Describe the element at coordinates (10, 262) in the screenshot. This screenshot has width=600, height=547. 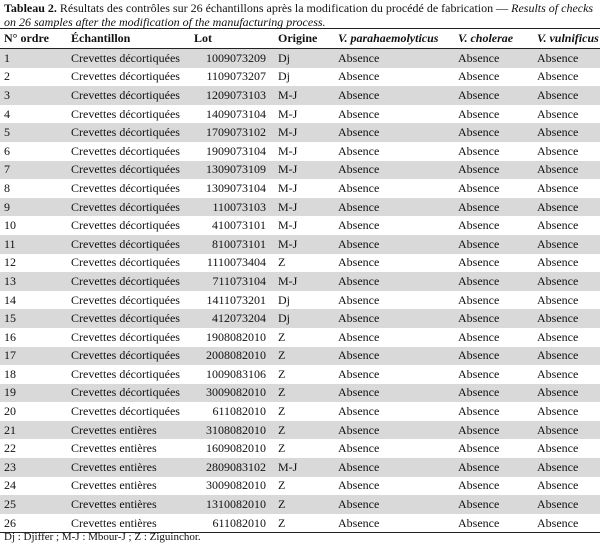
I see `cell-order: 12` at that location.